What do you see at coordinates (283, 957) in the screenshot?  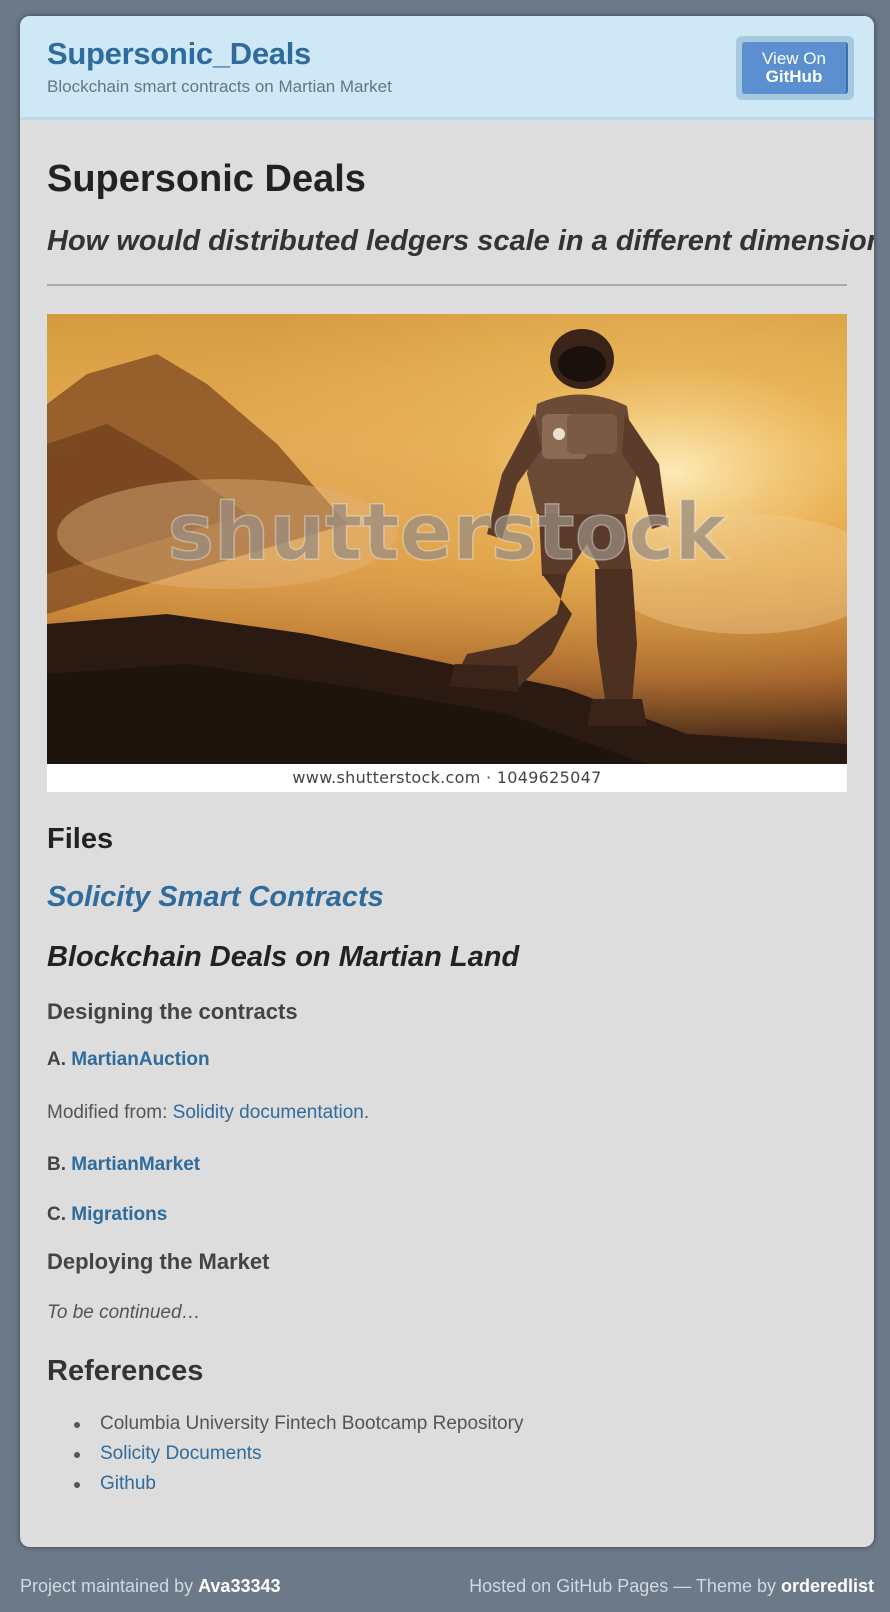 I see `martian-land-heading: Blockchain Deals on Martian Land` at bounding box center [283, 957].